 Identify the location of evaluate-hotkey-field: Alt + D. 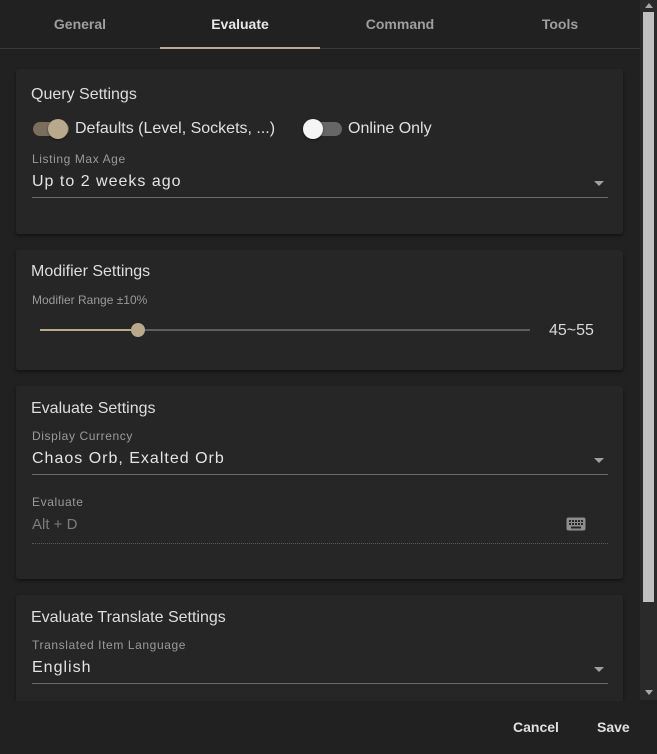
(320, 528).